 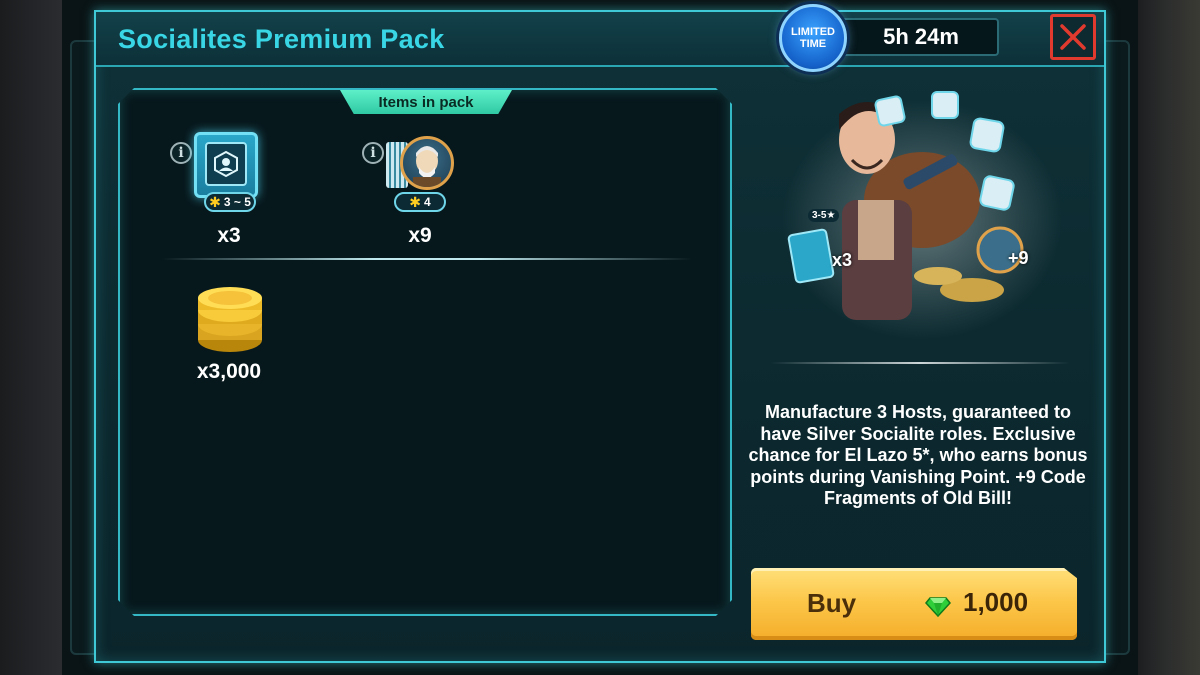 I want to click on host-card-icon, so click(x=226, y=165).